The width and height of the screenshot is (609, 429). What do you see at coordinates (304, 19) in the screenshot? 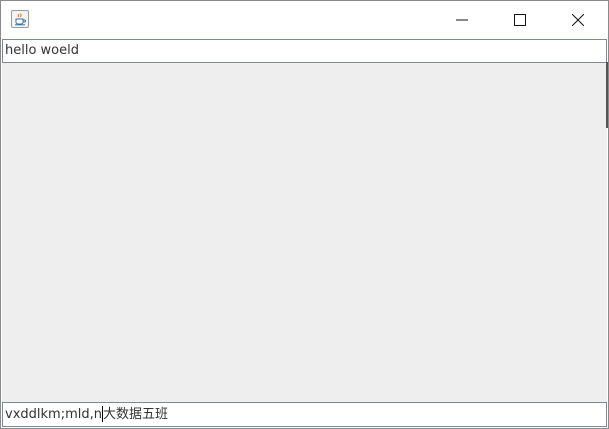
I see `title-bar` at bounding box center [304, 19].